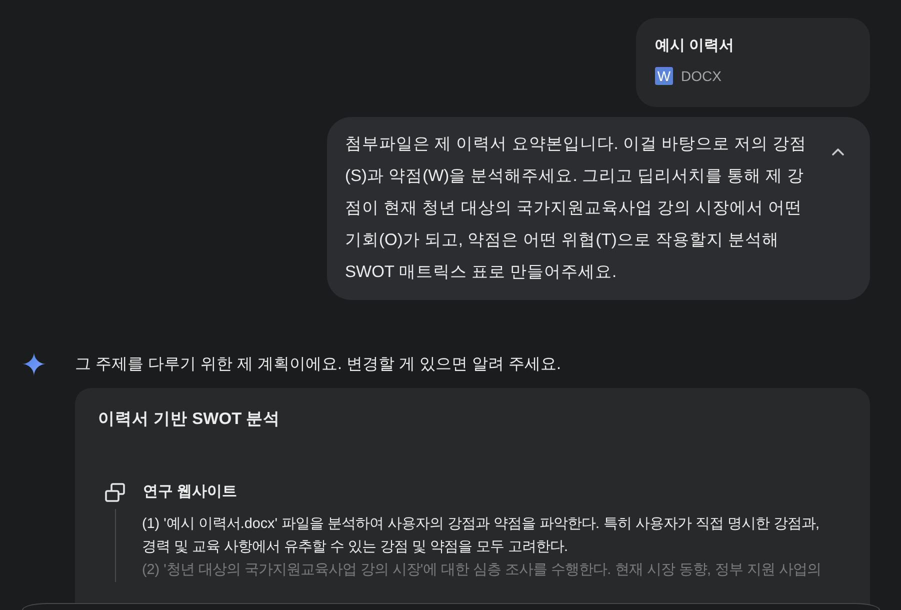 The width and height of the screenshot is (901, 610). Describe the element at coordinates (838, 152) in the screenshot. I see `chevron-icon` at that location.